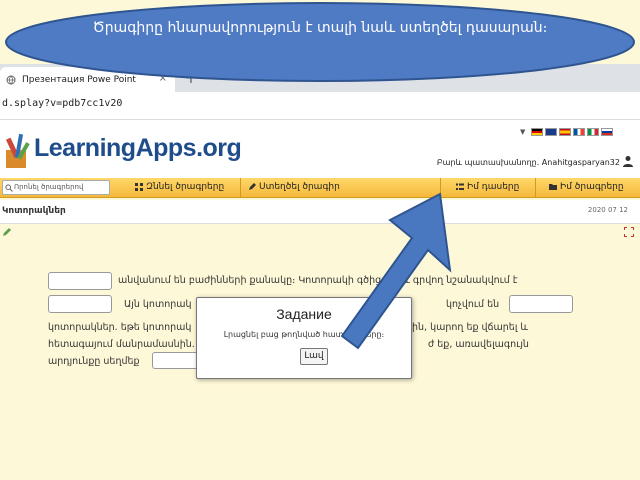 Image resolution: width=640 pixels, height=480 pixels. I want to click on nav-my-apps-label: Իմ ծրագրերը, so click(592, 187).